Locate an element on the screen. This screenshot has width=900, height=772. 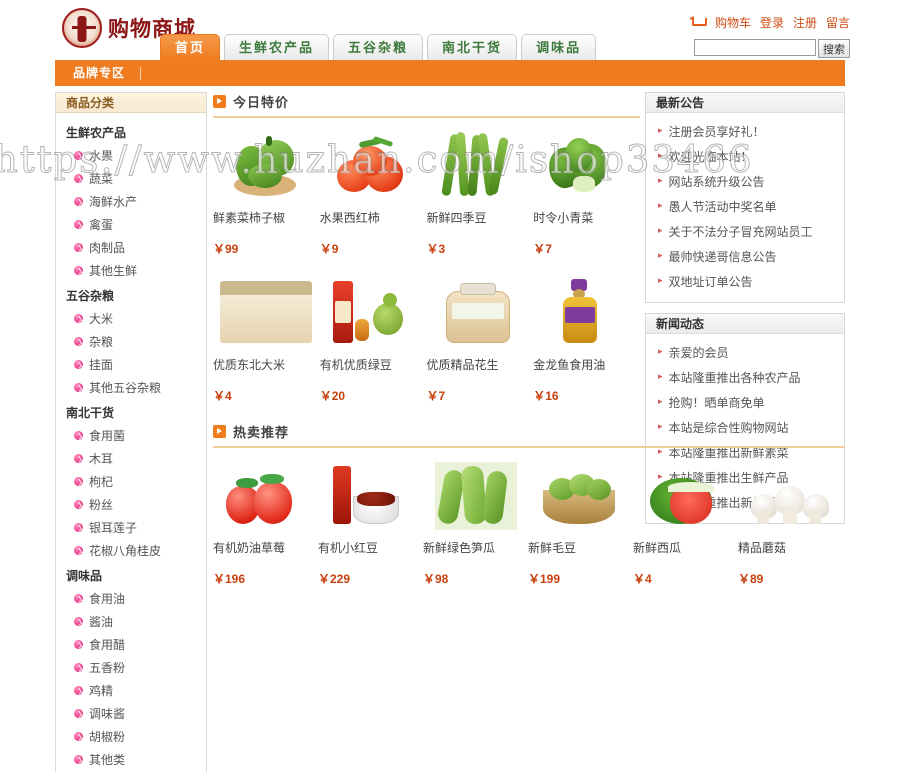
list-item: ▸ 欢迎光临本站！ is located at coordinates (745, 156).